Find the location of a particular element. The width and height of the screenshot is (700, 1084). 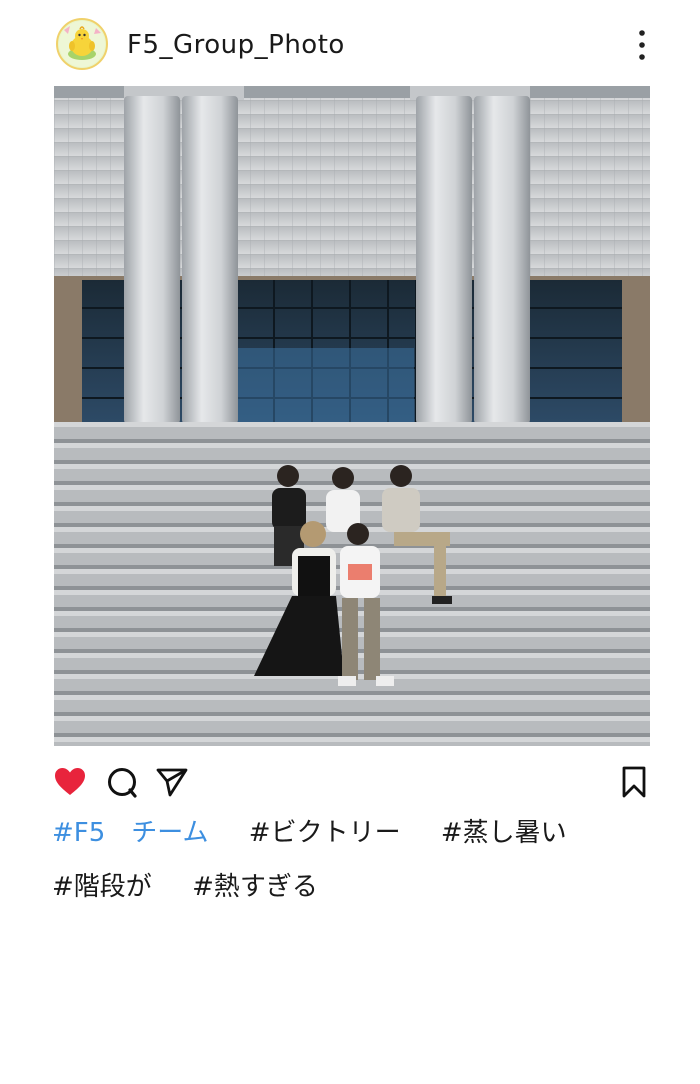

chick-icon is located at coordinates (82, 44).